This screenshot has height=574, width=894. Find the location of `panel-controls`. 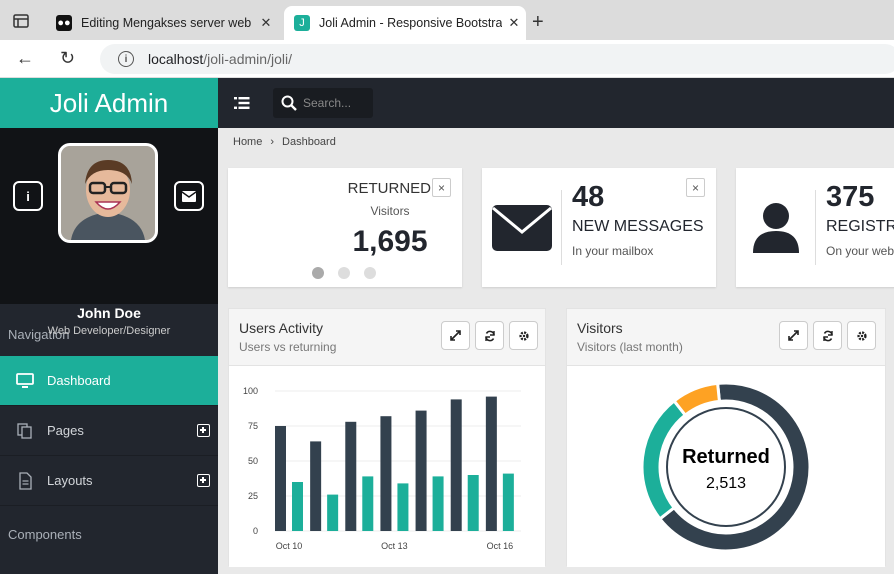

panel-controls is located at coordinates (825, 335).